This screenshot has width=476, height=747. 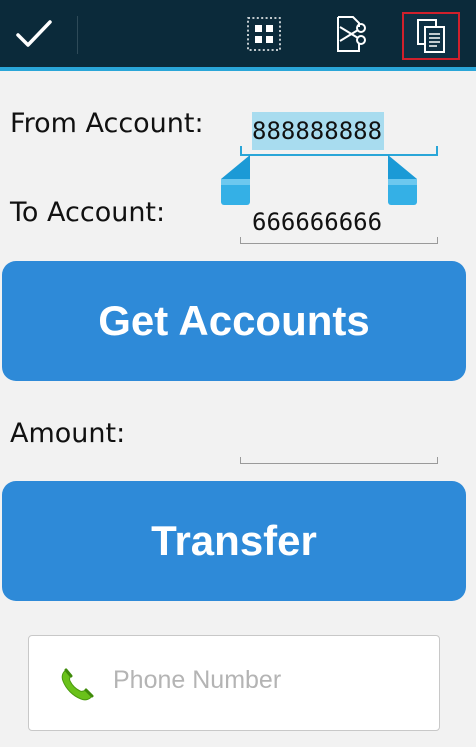 What do you see at coordinates (77, 35) in the screenshot?
I see `action-bar-divider` at bounding box center [77, 35].